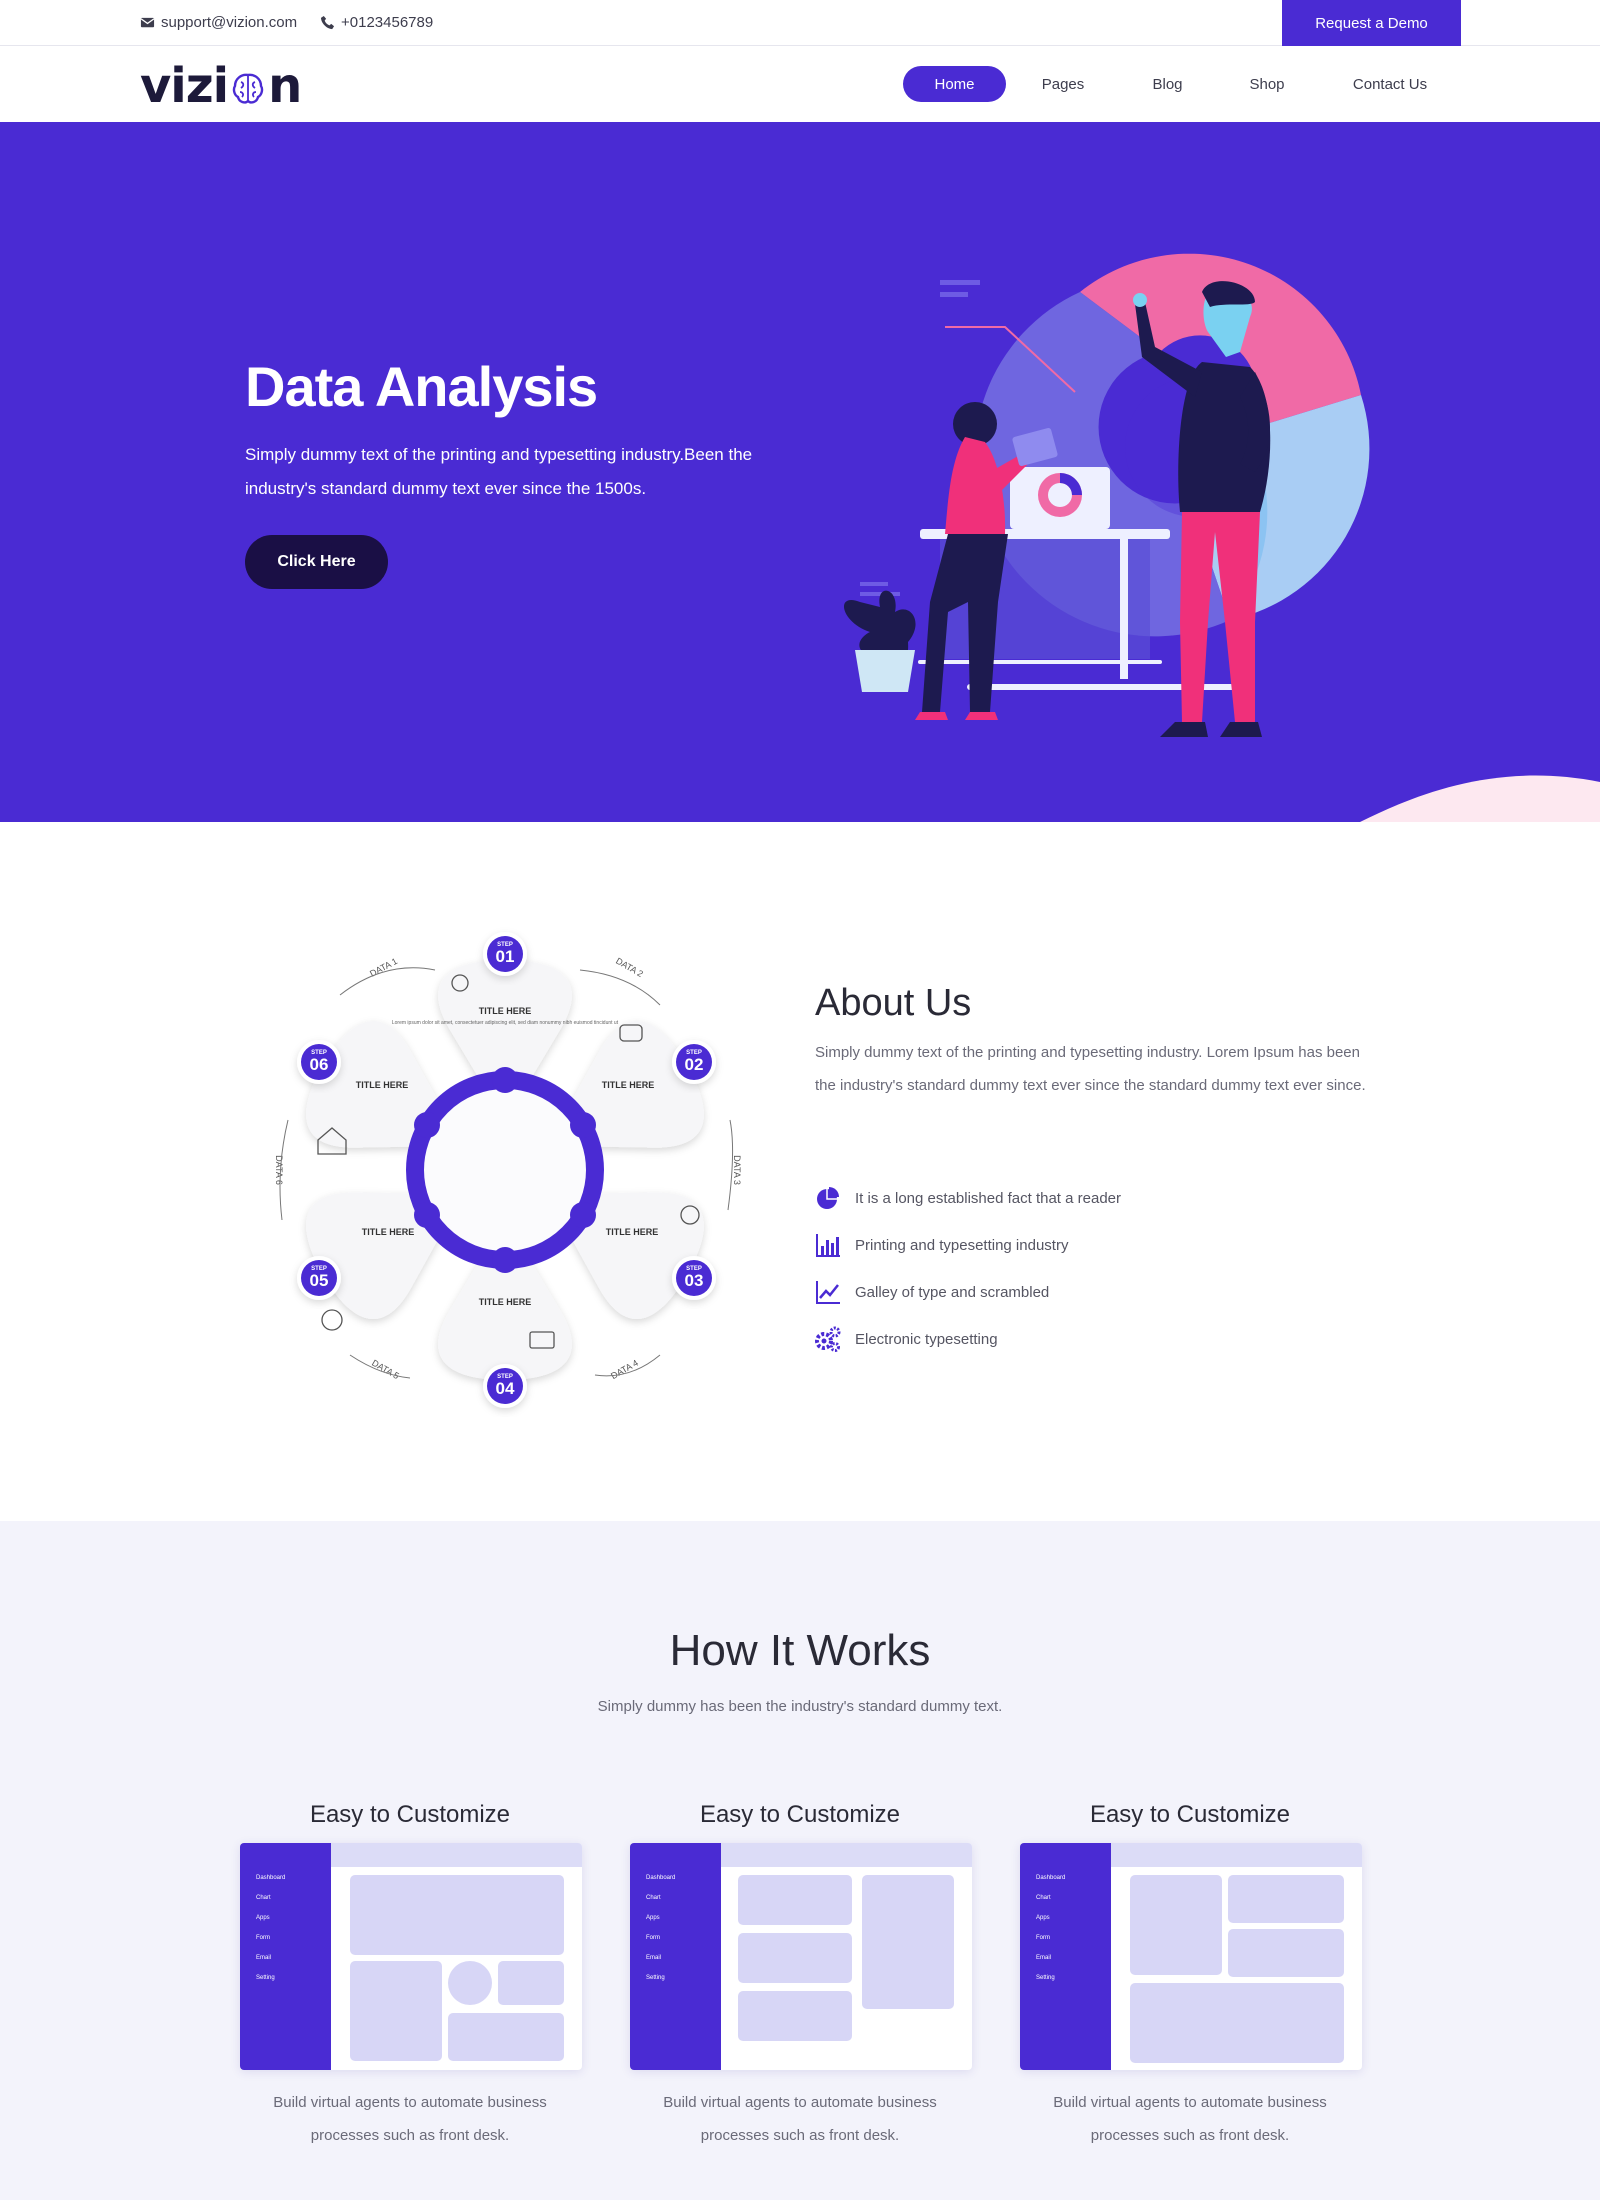 The width and height of the screenshot is (1600, 2200). What do you see at coordinates (1267, 84) in the screenshot?
I see `nav-shop: Shop` at bounding box center [1267, 84].